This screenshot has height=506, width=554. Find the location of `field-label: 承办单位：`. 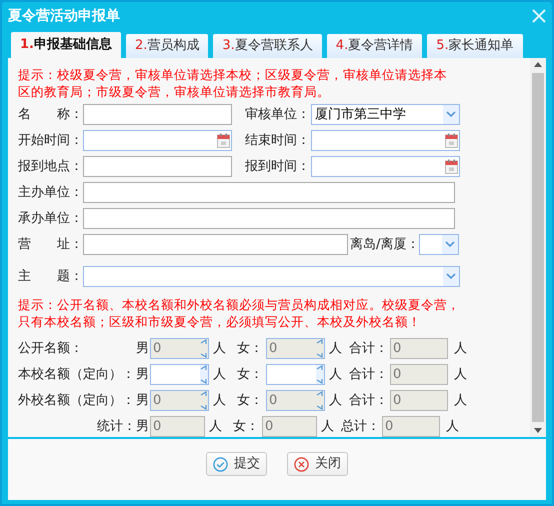

field-label: 承办单位： is located at coordinates (50, 219).